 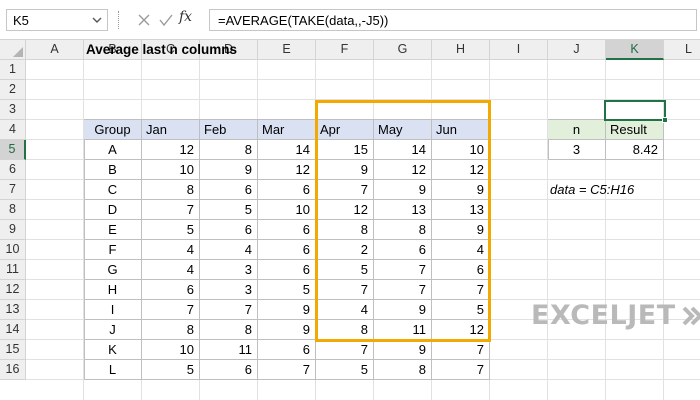 What do you see at coordinates (113, 350) in the screenshot?
I see `group-cell: K` at bounding box center [113, 350].